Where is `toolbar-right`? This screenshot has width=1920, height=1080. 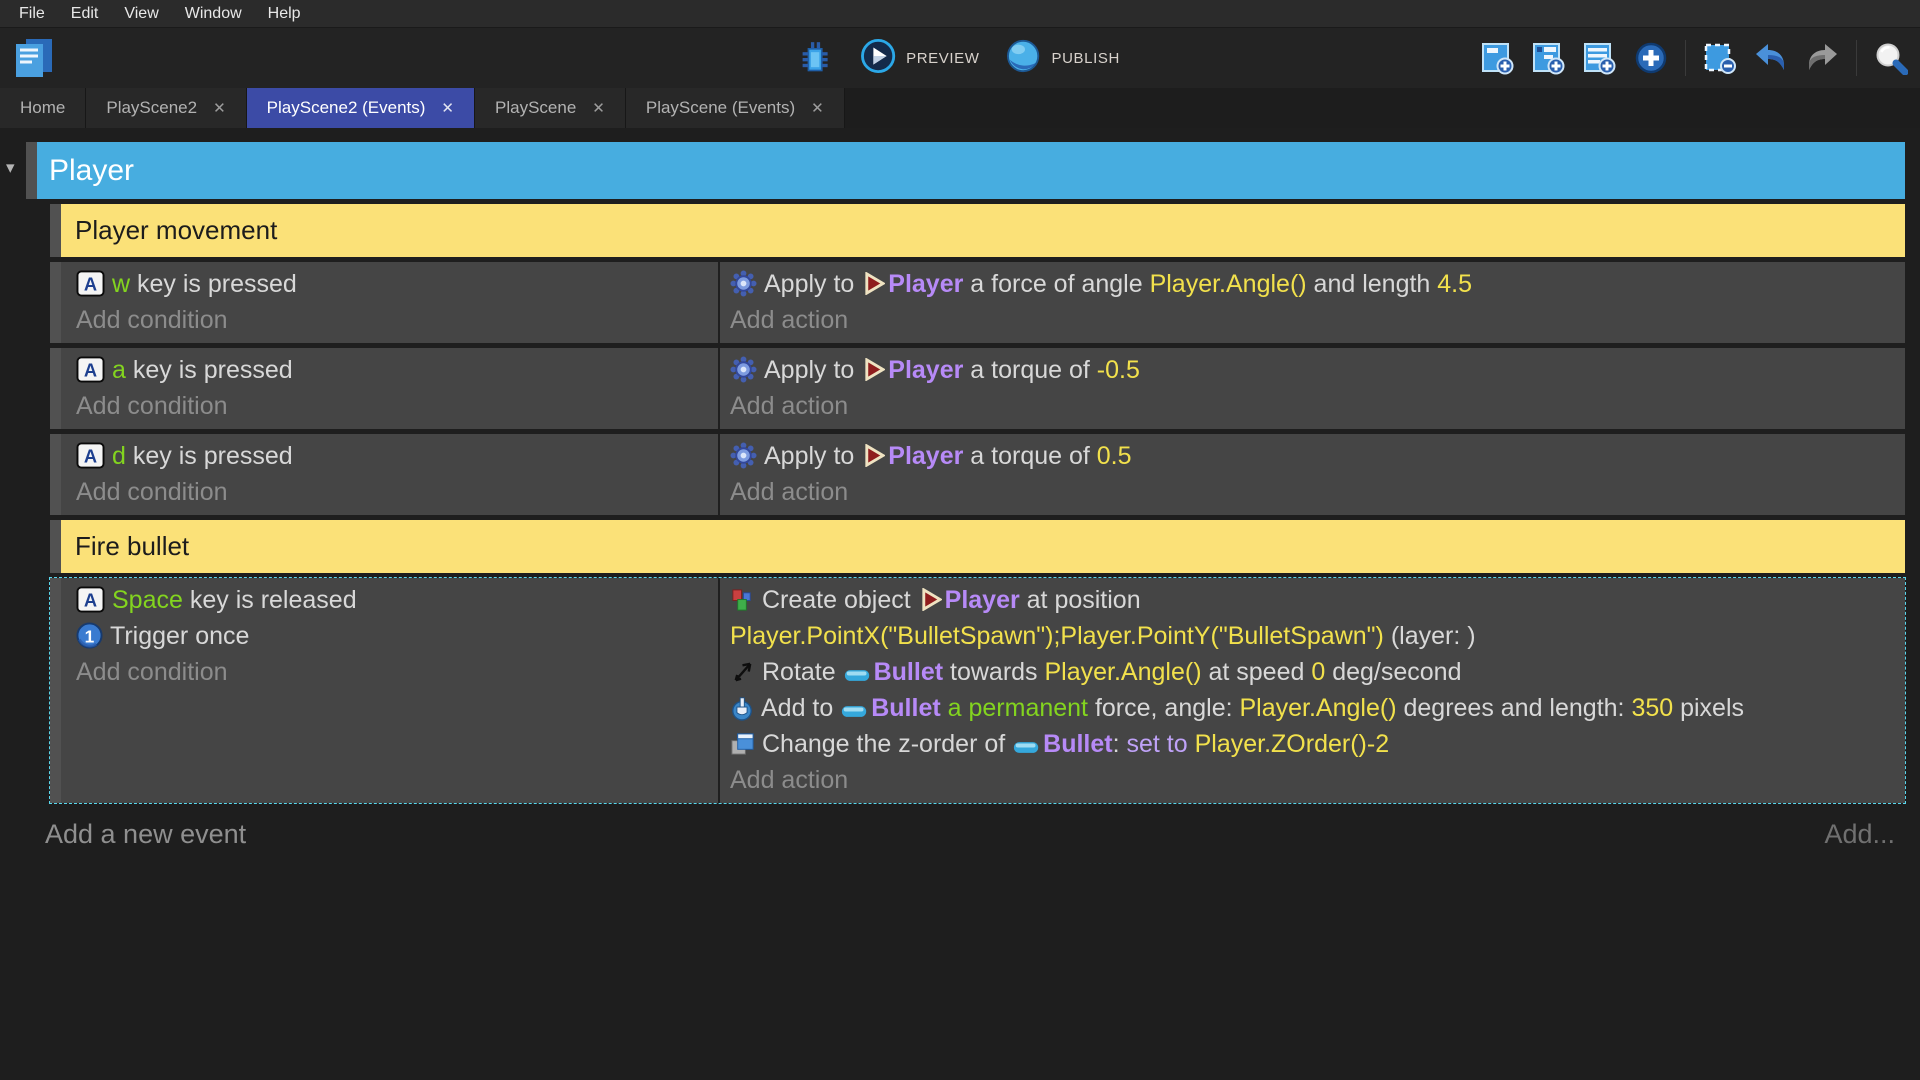 toolbar-right is located at coordinates (1694, 58).